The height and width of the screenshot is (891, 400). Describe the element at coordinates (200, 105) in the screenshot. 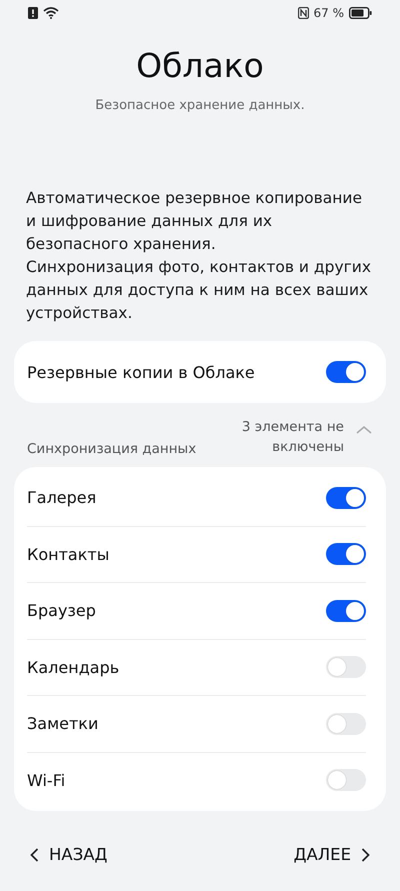

I see `page-subtitle: Безопасное хранение данных.` at that location.